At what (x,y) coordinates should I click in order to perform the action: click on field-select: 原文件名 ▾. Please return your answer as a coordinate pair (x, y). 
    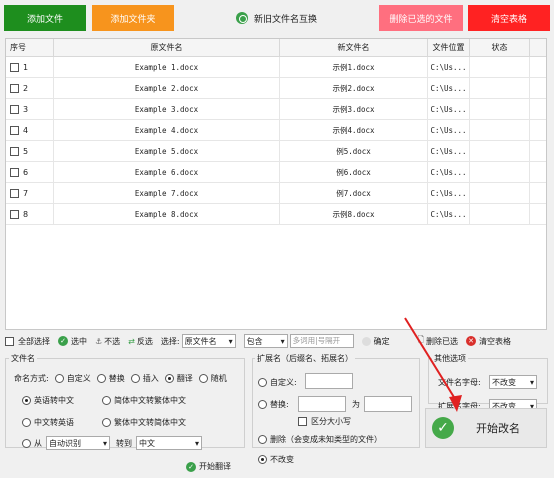
    Looking at the image, I should click on (208, 341).